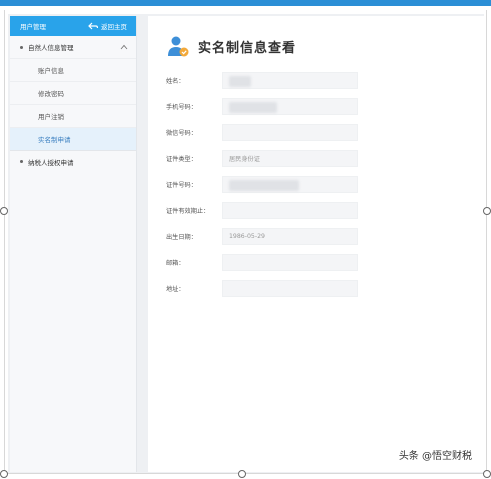 Image resolution: width=491 pixels, height=479 pixels. I want to click on resize-handle-bottom-right, so click(487, 474).